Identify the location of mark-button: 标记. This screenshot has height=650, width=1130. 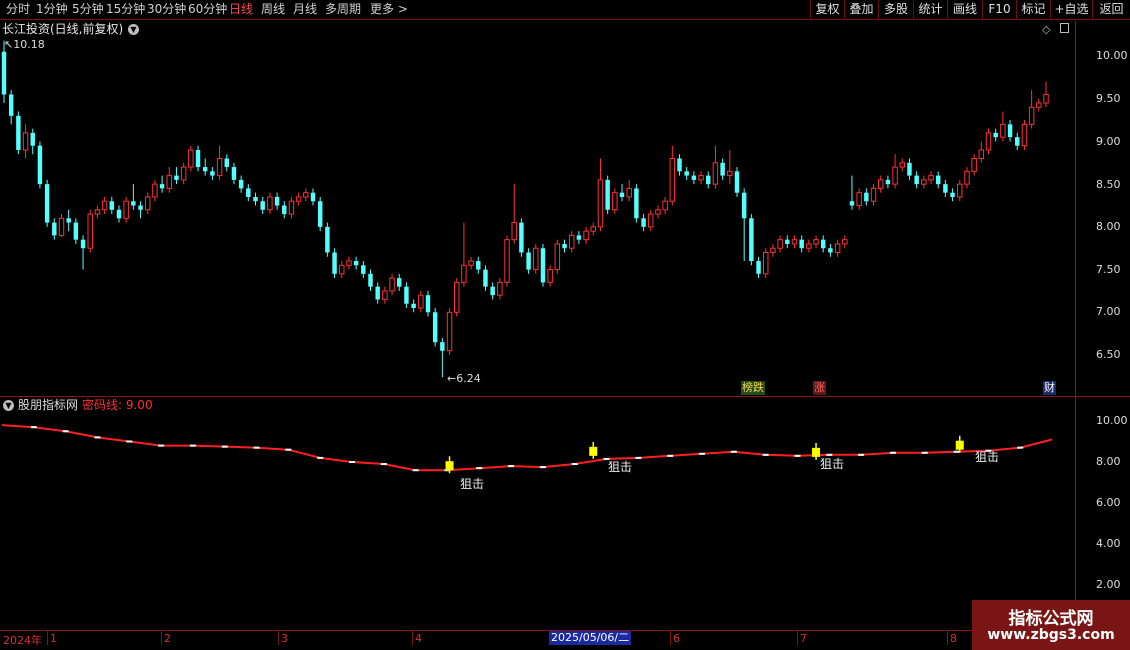
(1033, 9).